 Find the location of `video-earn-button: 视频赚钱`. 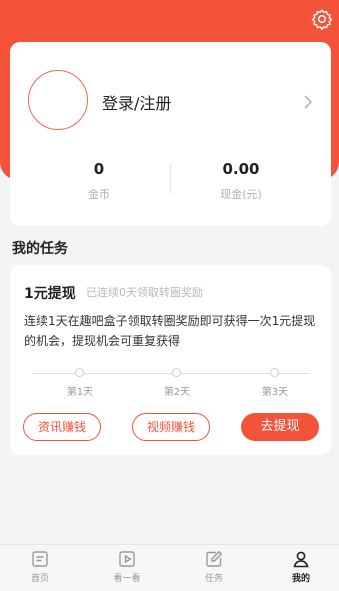

video-earn-button: 视频赚钱 is located at coordinates (171, 427).